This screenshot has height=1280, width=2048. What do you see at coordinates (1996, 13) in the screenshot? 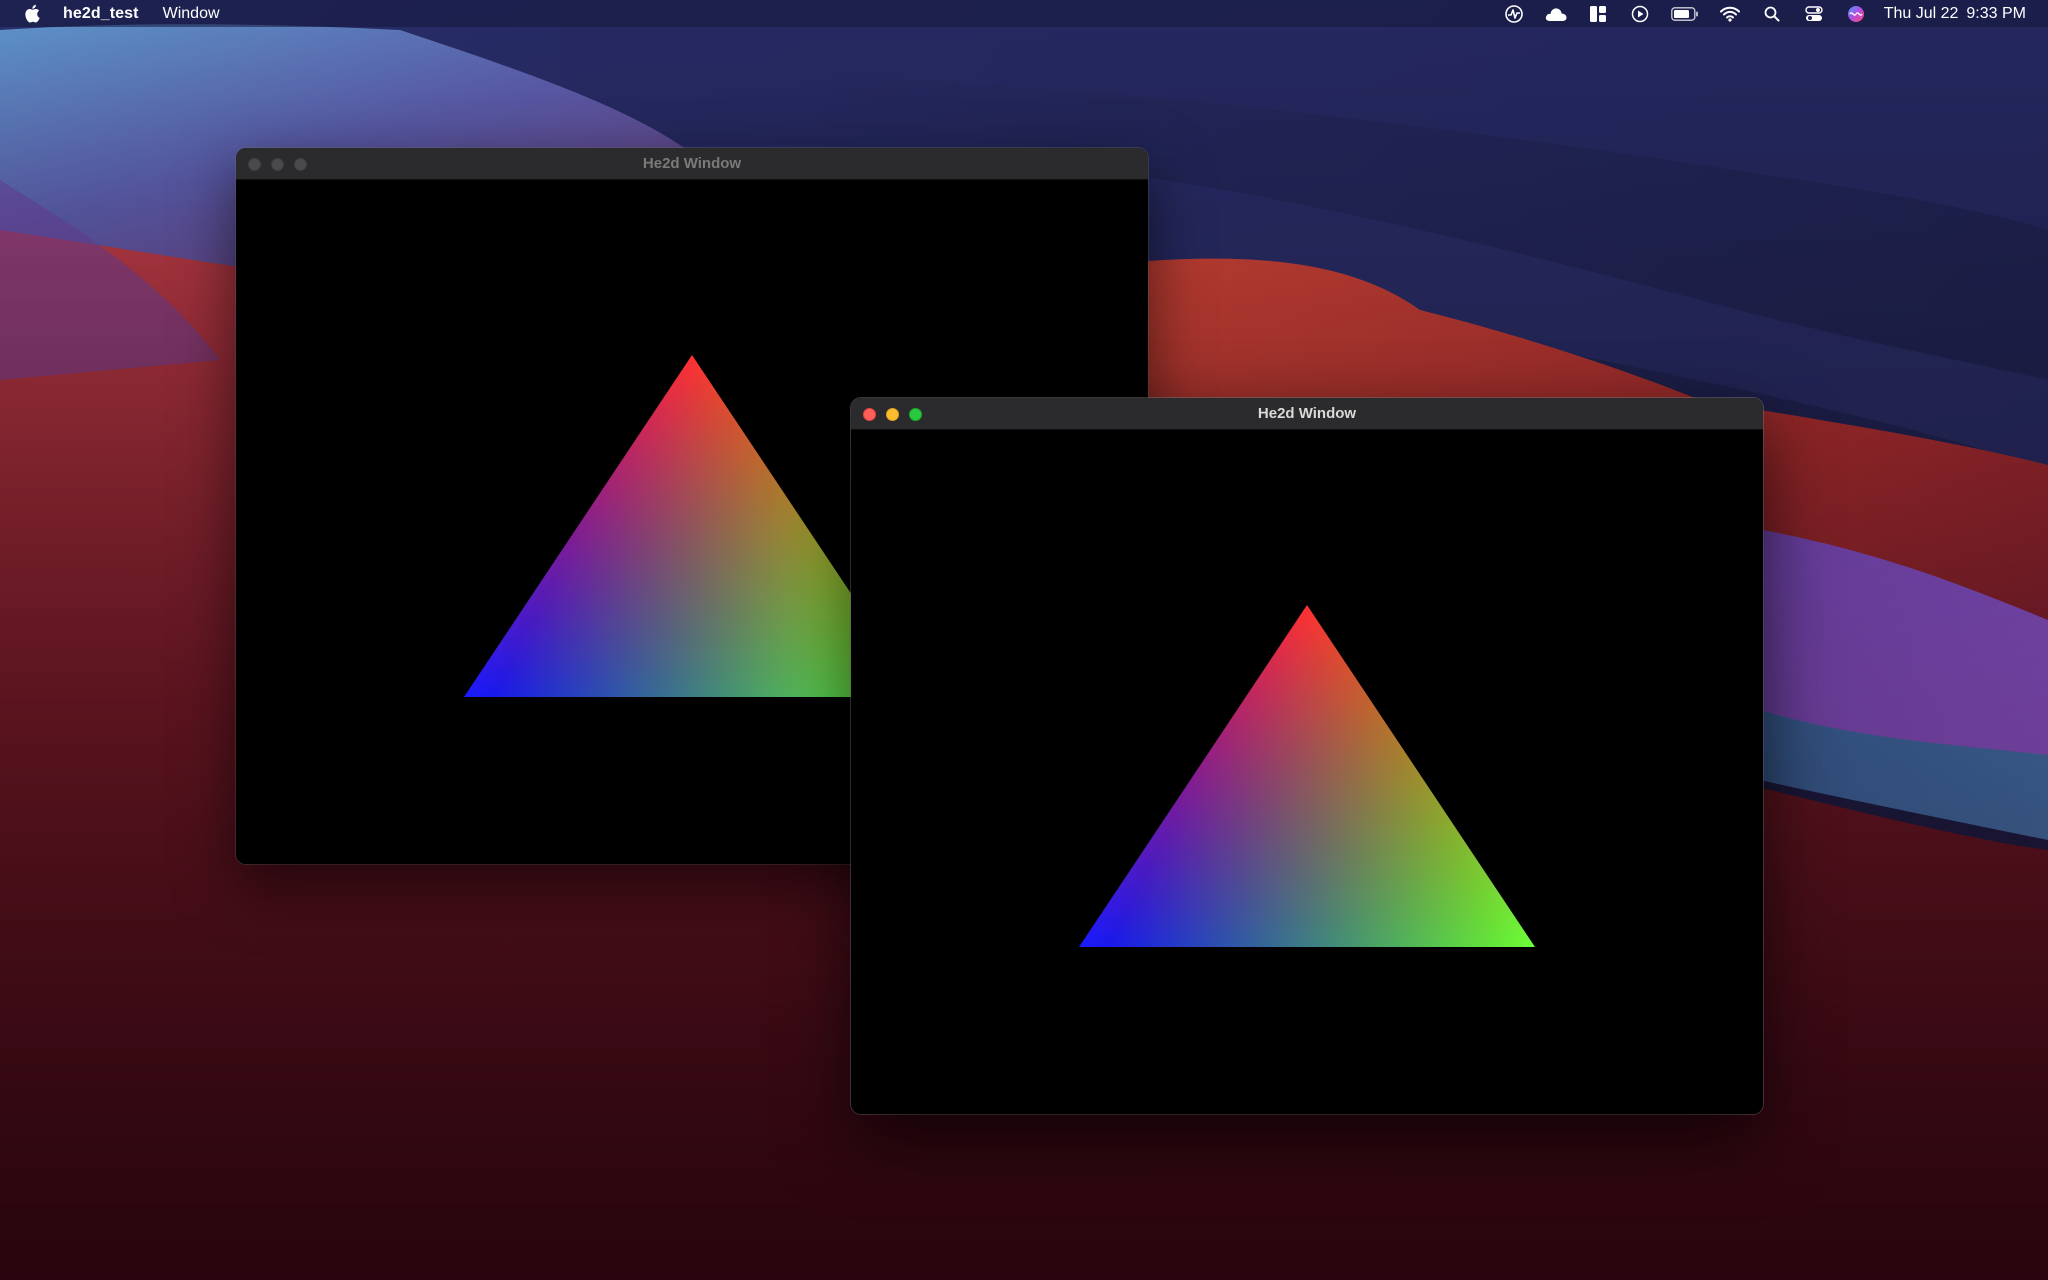
I see `clock-time: 9:33 PM` at bounding box center [1996, 13].